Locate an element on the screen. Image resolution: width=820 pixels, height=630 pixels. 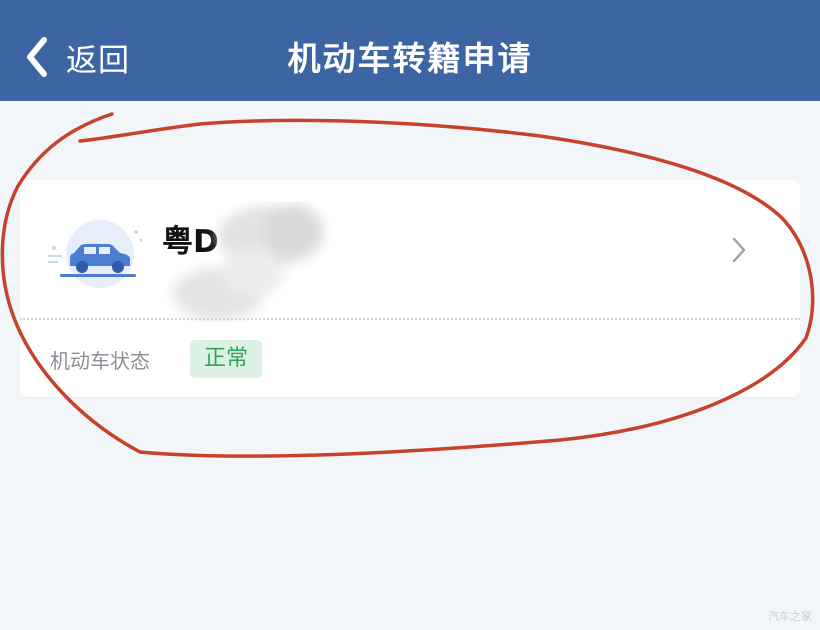
chevron-right-icon is located at coordinates (739, 250).